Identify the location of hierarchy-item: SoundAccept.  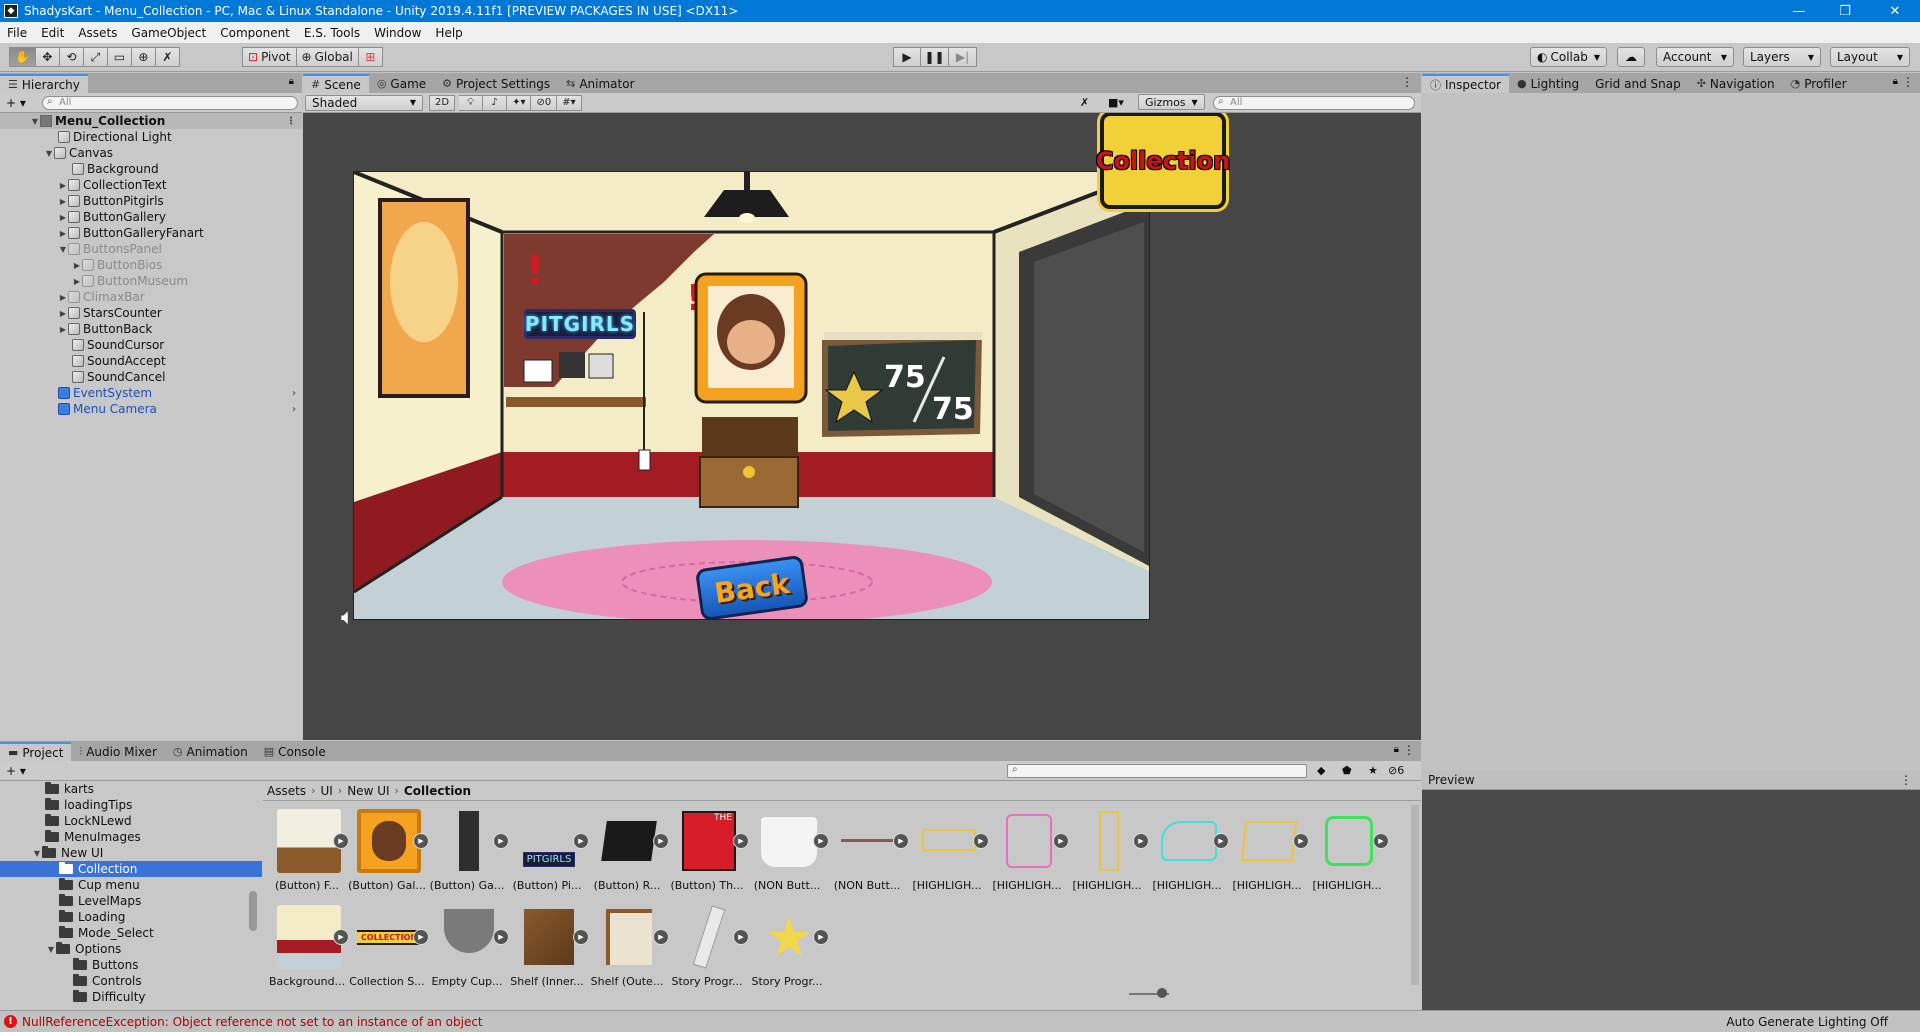
(151, 361).